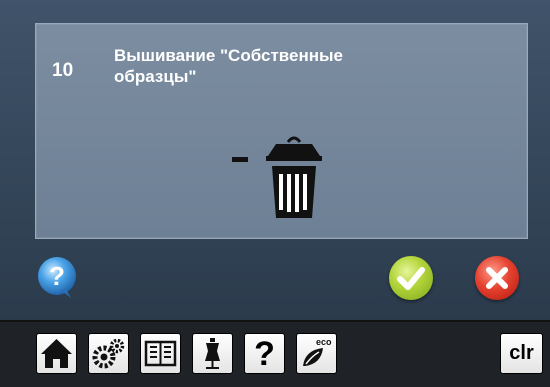 This screenshot has width=550, height=387. What do you see at coordinates (316, 353) in the screenshot?
I see `eco-button: eco` at bounding box center [316, 353].